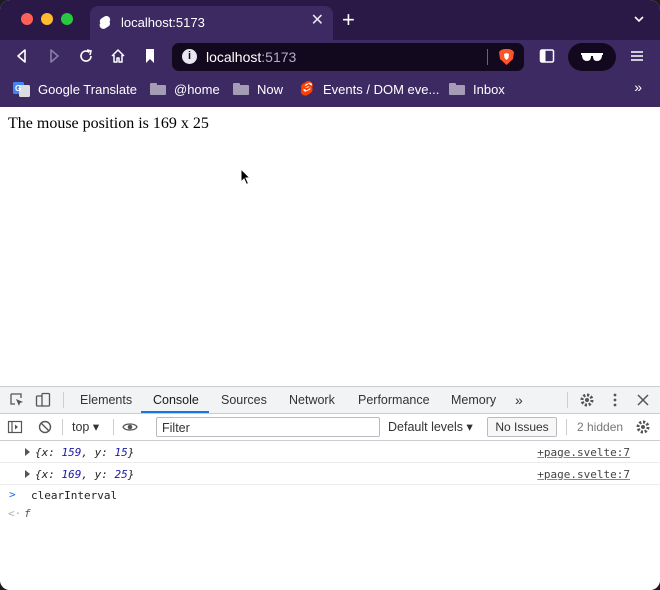 The image size is (660, 590). What do you see at coordinates (18, 88) in the screenshot?
I see `svg-text: G` at bounding box center [18, 88].